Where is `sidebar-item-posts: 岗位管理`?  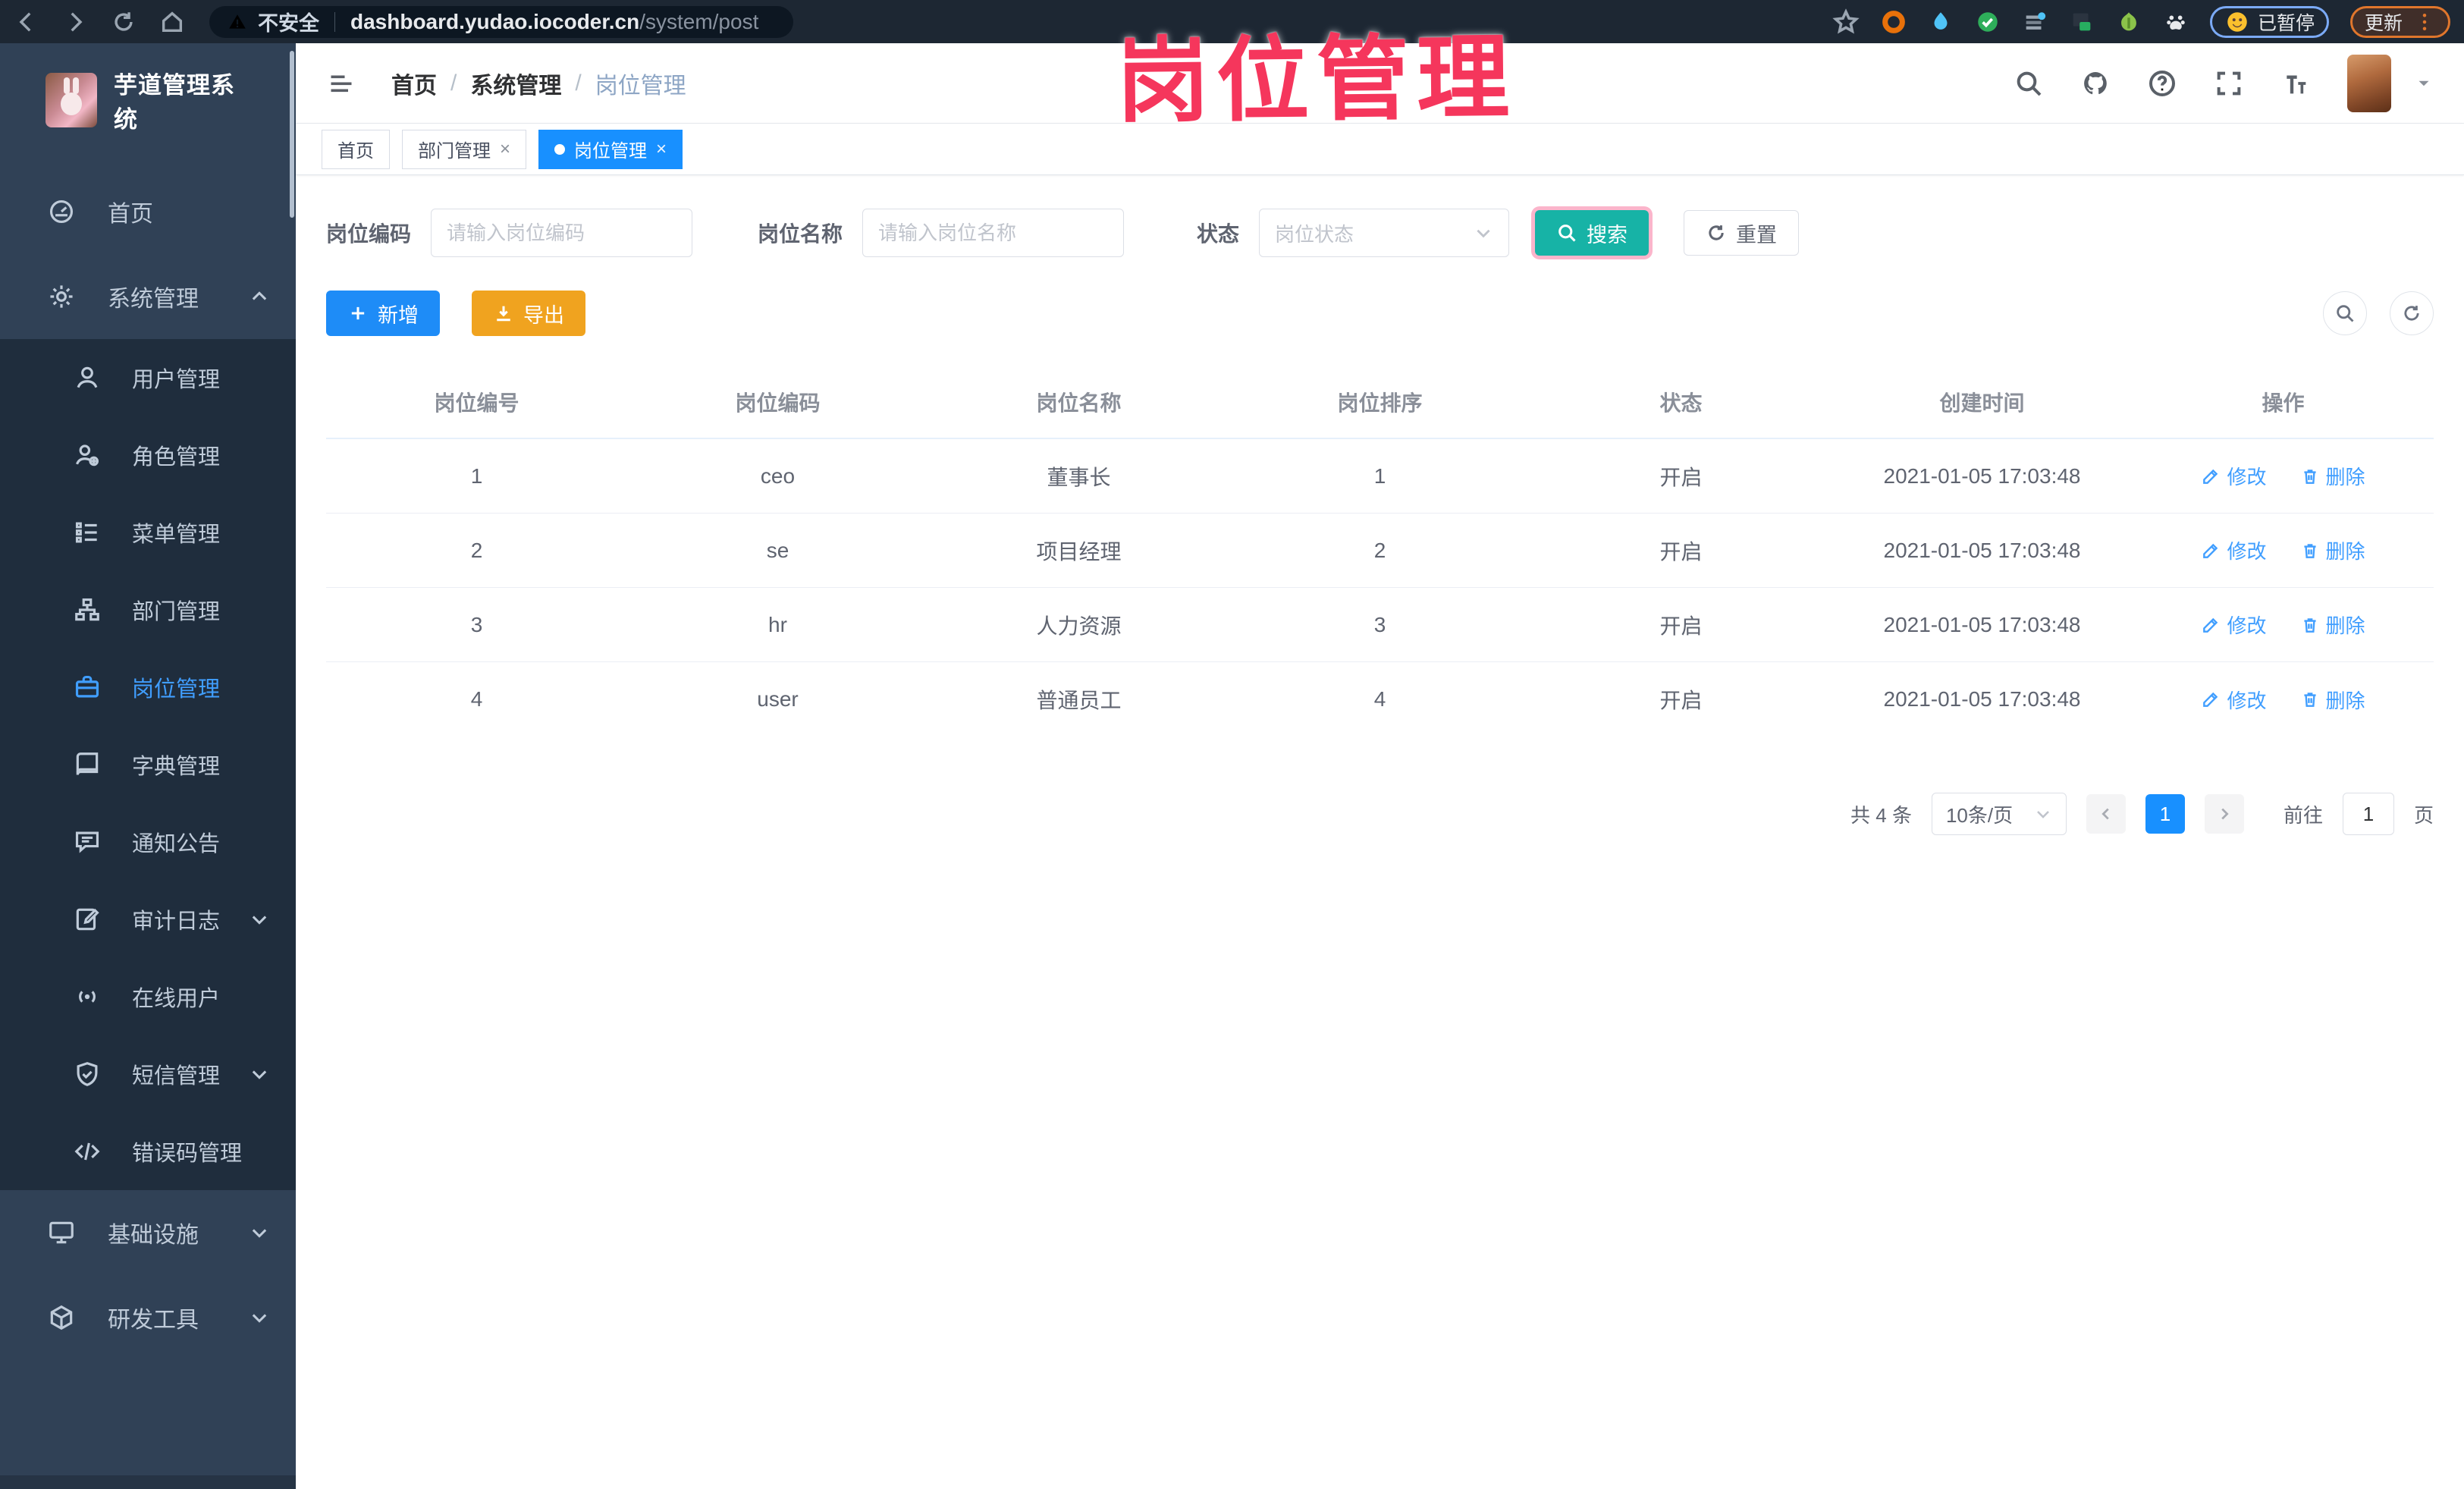
sidebar-item-posts: 岗位管理 is located at coordinates (148, 687).